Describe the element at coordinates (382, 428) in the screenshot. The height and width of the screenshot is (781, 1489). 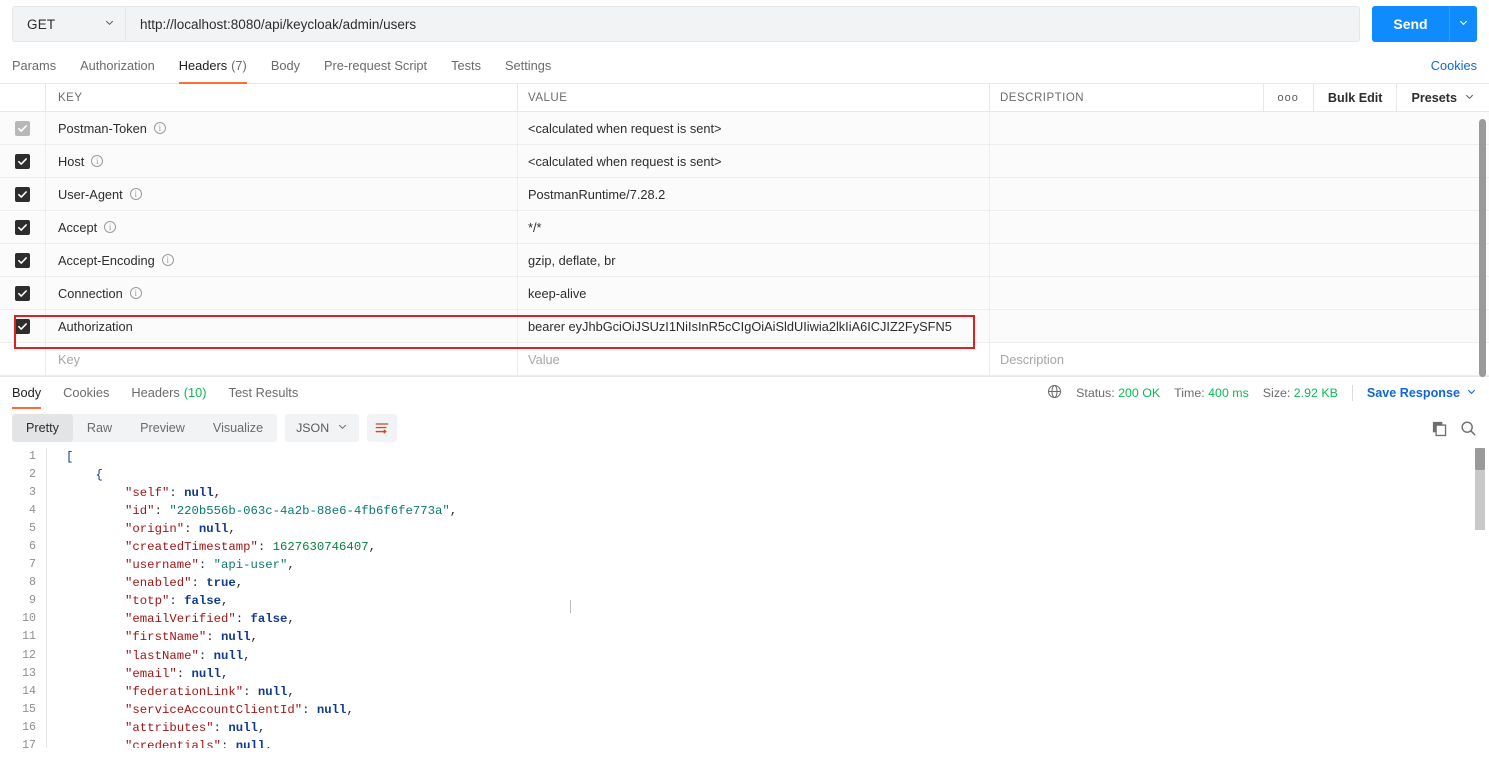
I see `text-wrap-icon` at that location.